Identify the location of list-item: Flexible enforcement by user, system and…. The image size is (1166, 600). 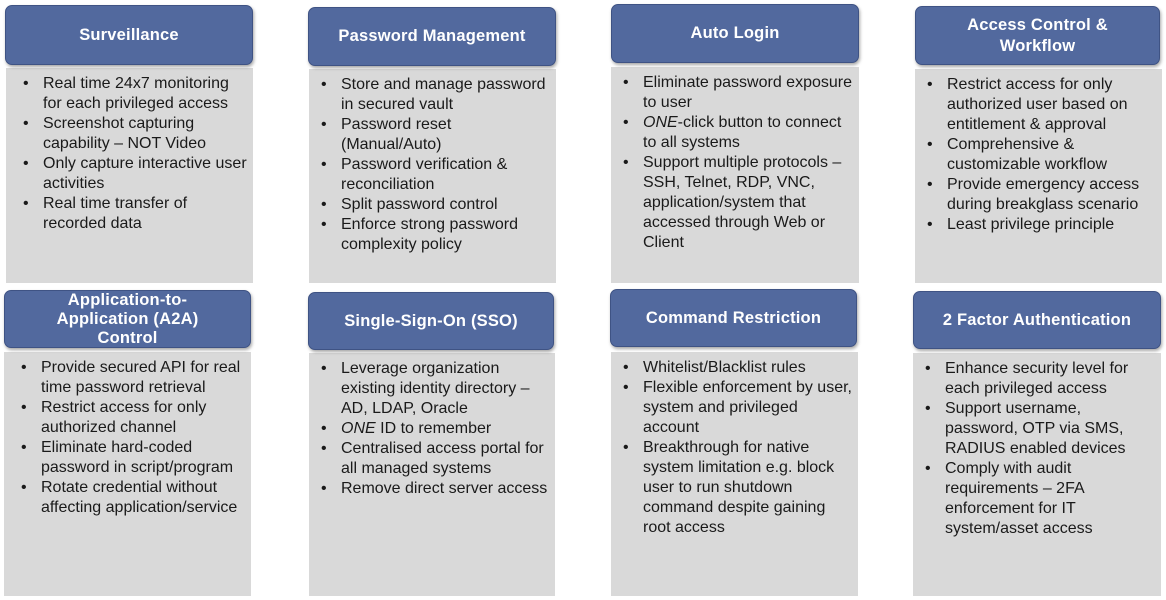
(737, 408).